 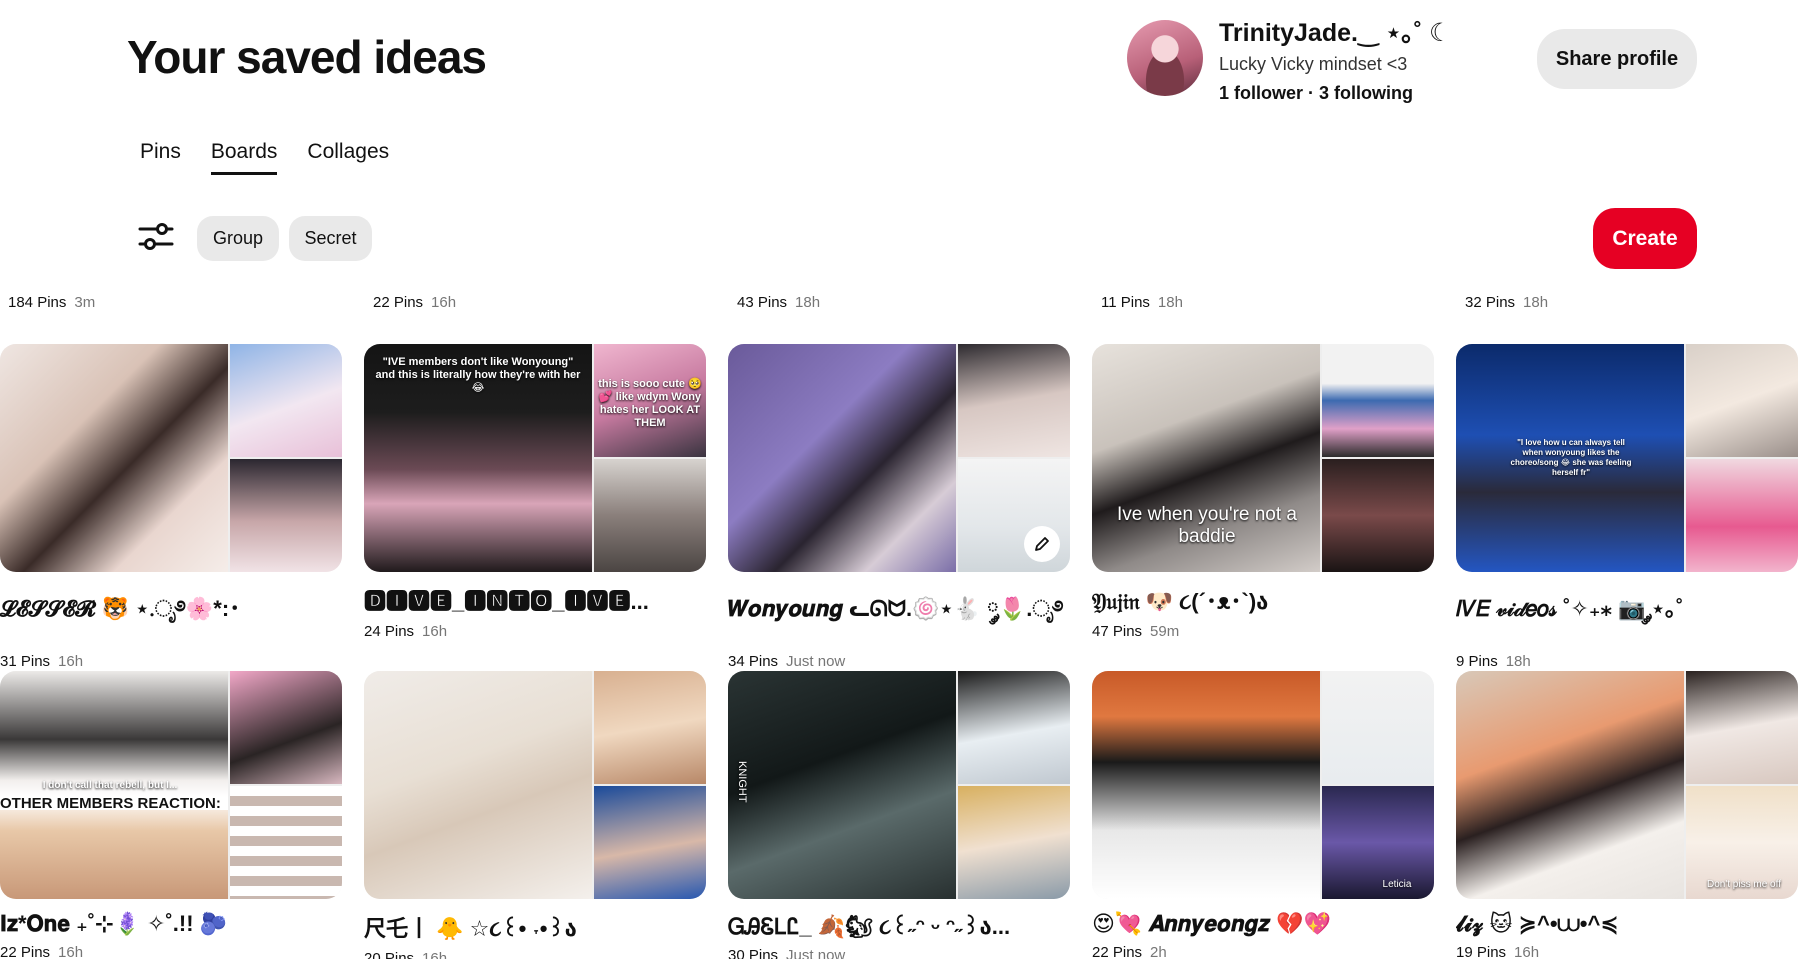 What do you see at coordinates (244, 157) in the screenshot?
I see `tab-boards: Boards` at bounding box center [244, 157].